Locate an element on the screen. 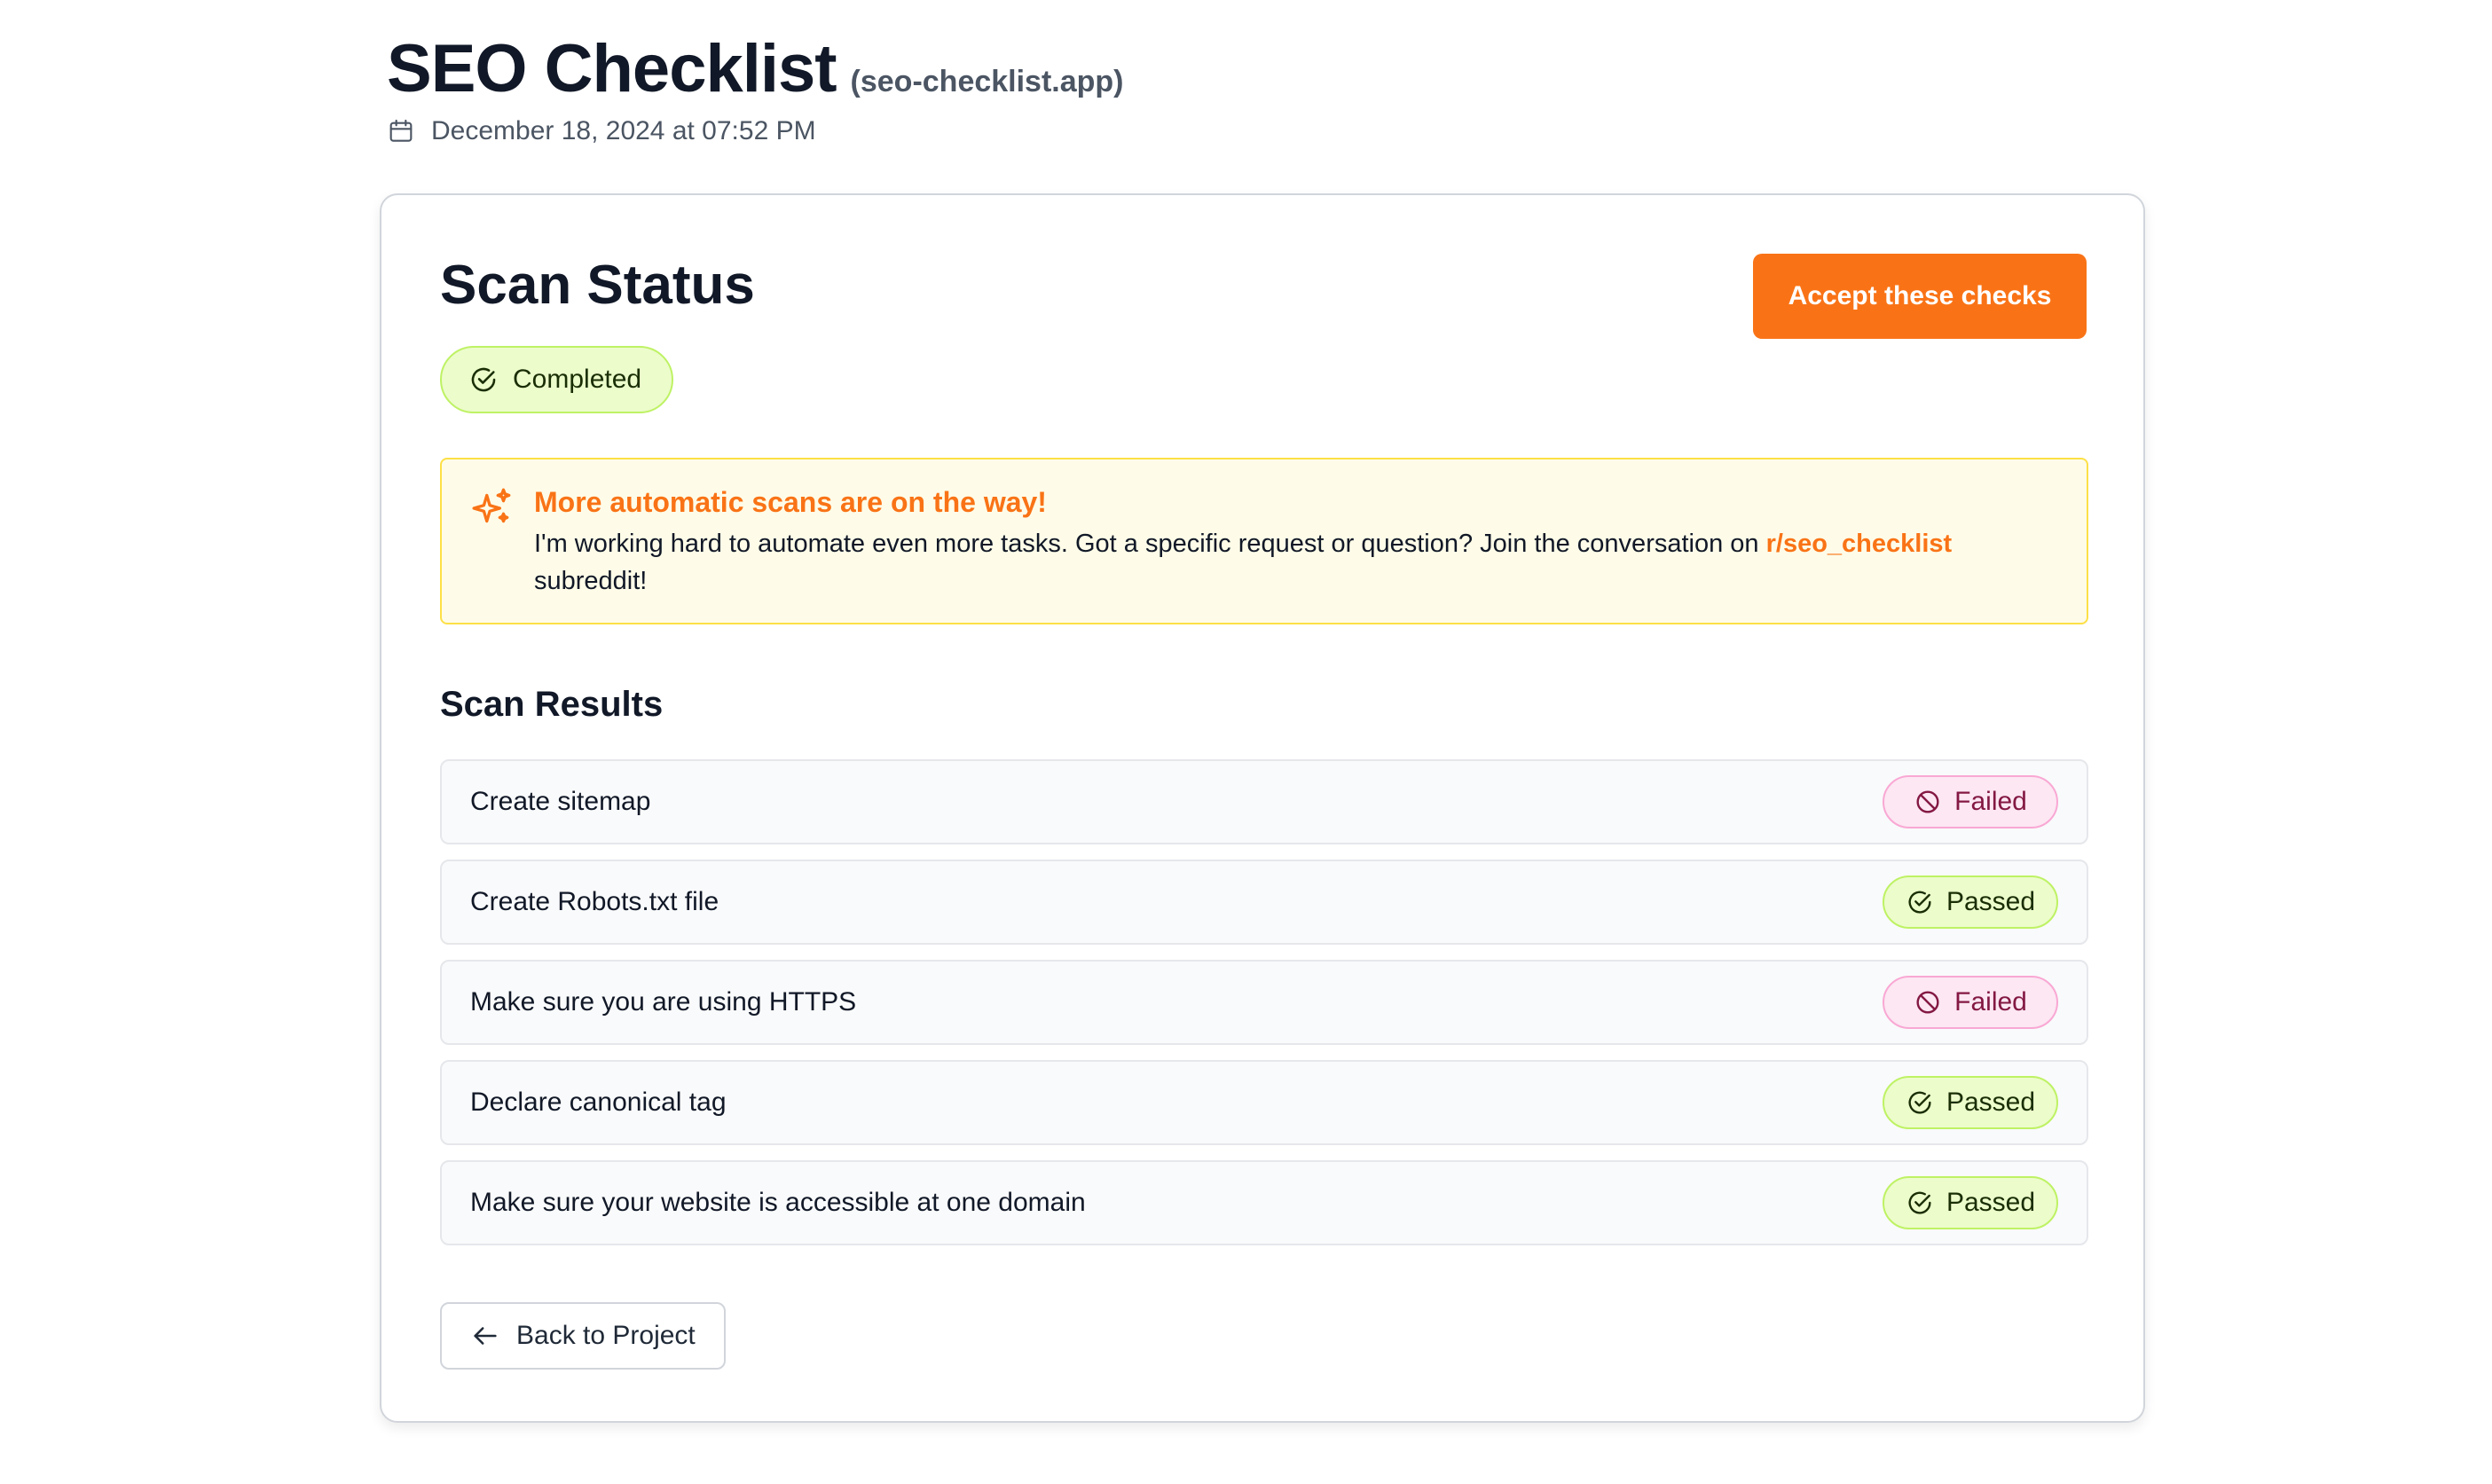 Image resolution: width=2492 pixels, height=1484 pixels. result-label: Declare canonical tag is located at coordinates (598, 1102).